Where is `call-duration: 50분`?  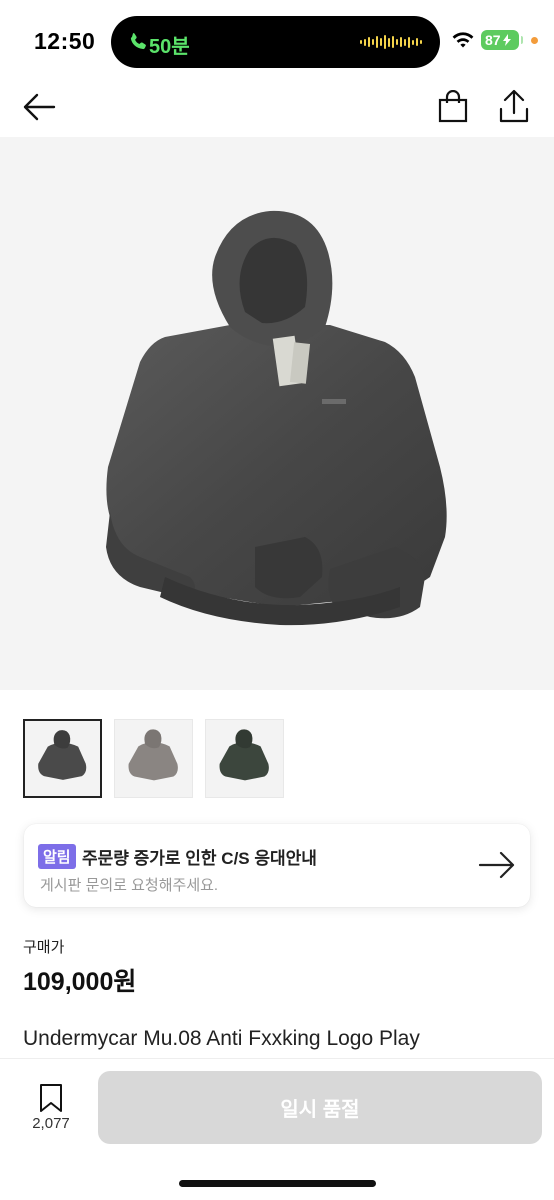
call-duration: 50분 is located at coordinates (169, 47).